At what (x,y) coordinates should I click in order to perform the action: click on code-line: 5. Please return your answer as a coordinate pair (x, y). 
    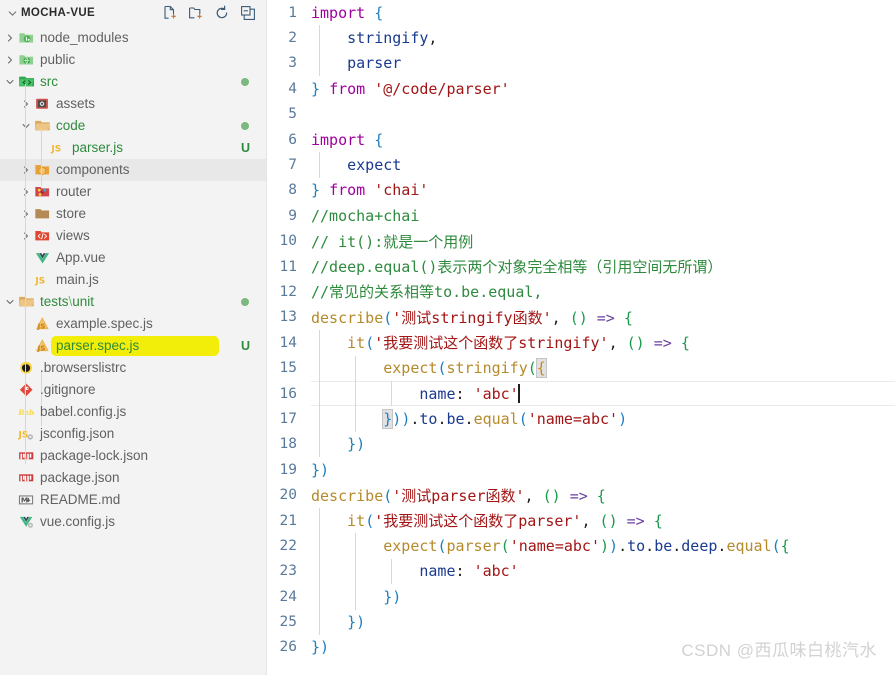
    Looking at the image, I should click on (581, 114).